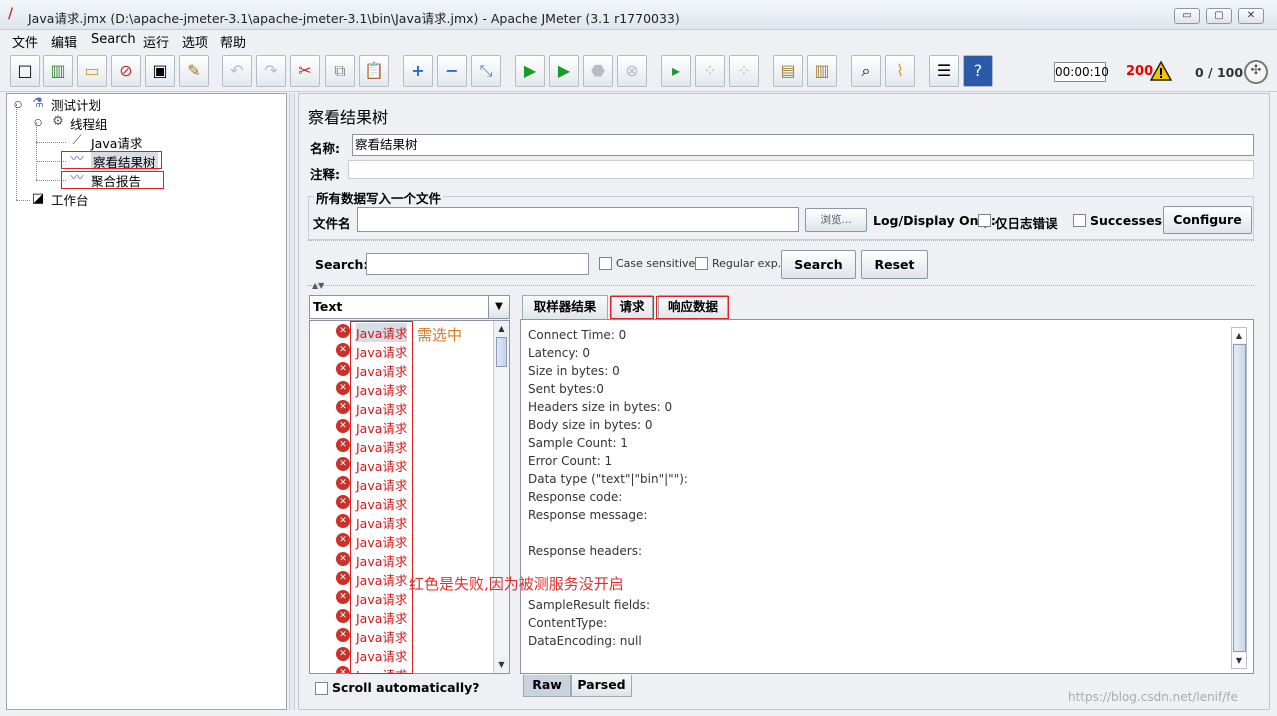  What do you see at coordinates (605, 263) in the screenshot?
I see `case-sensitive-checkbox` at bounding box center [605, 263].